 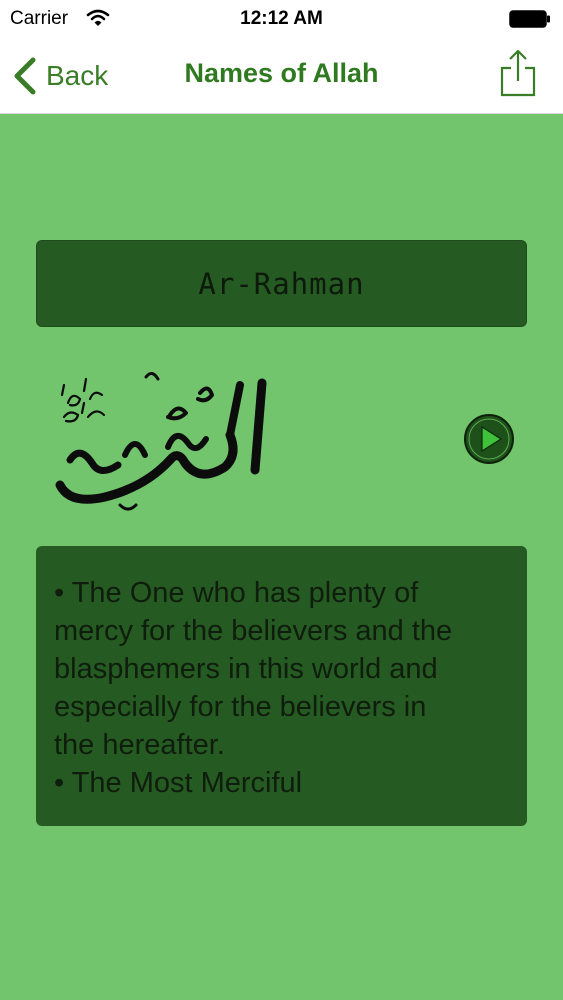 I want to click on description-line: mercy for the believers and the, so click(x=253, y=631).